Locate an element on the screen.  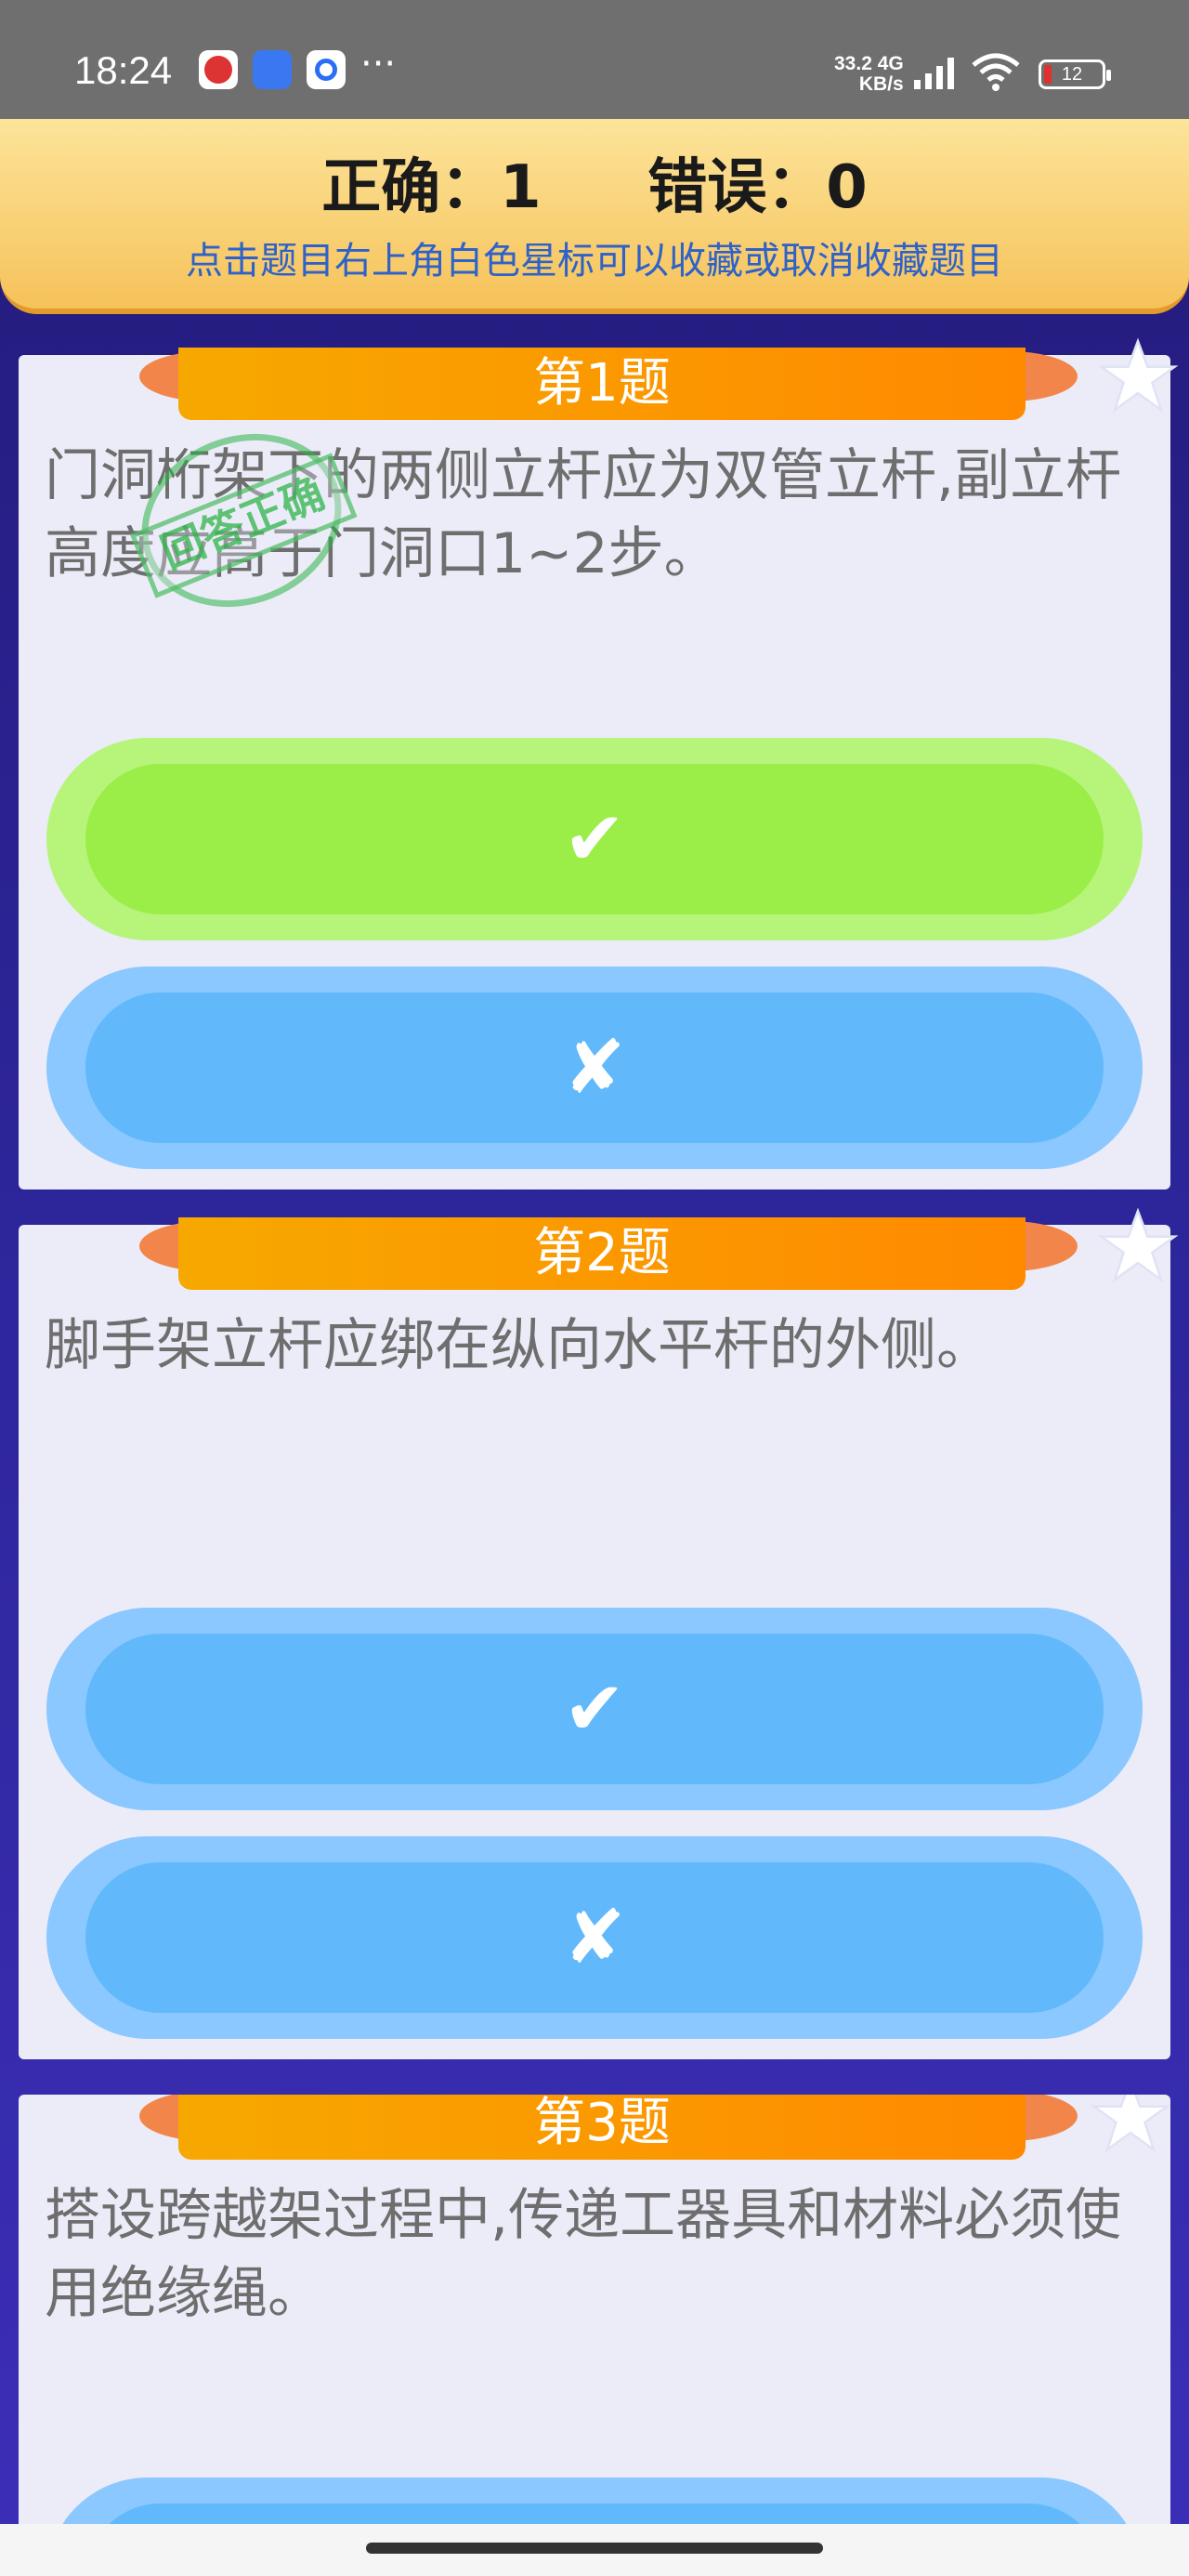
signal-icon is located at coordinates (934, 73).